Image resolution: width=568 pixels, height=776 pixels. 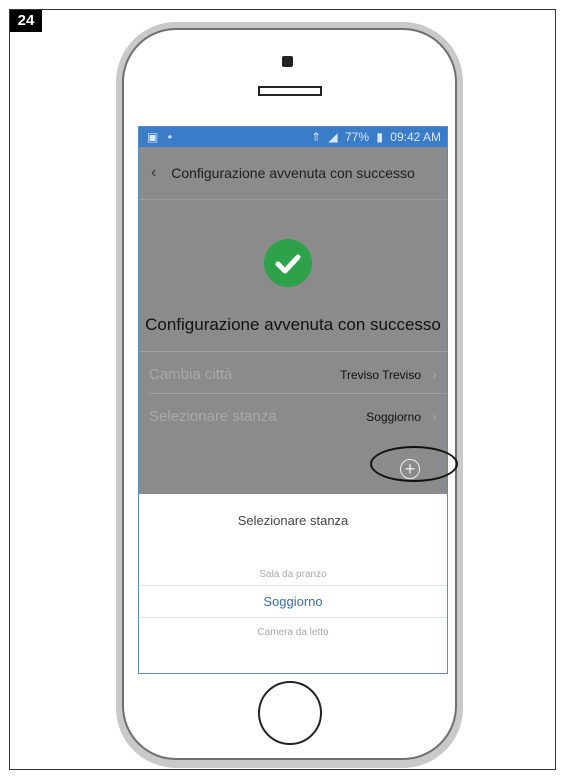 What do you see at coordinates (293, 374) in the screenshot?
I see `settings-row-city: Cambia città Treviso Treviso ›` at bounding box center [293, 374].